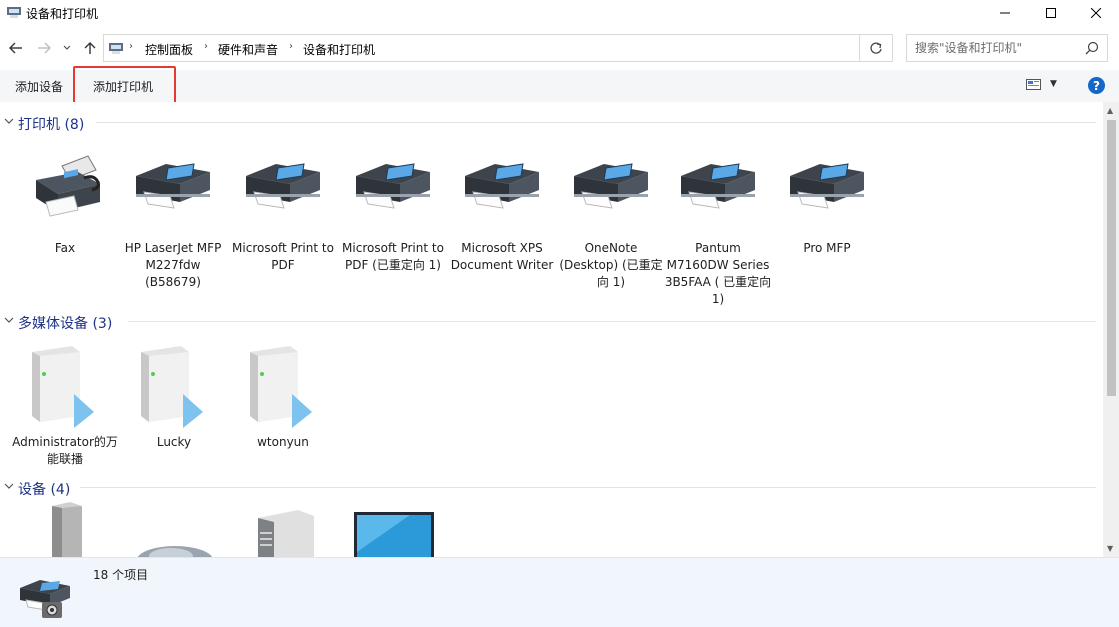  I want to click on recent-locations-chevron-icon, so click(67, 48).